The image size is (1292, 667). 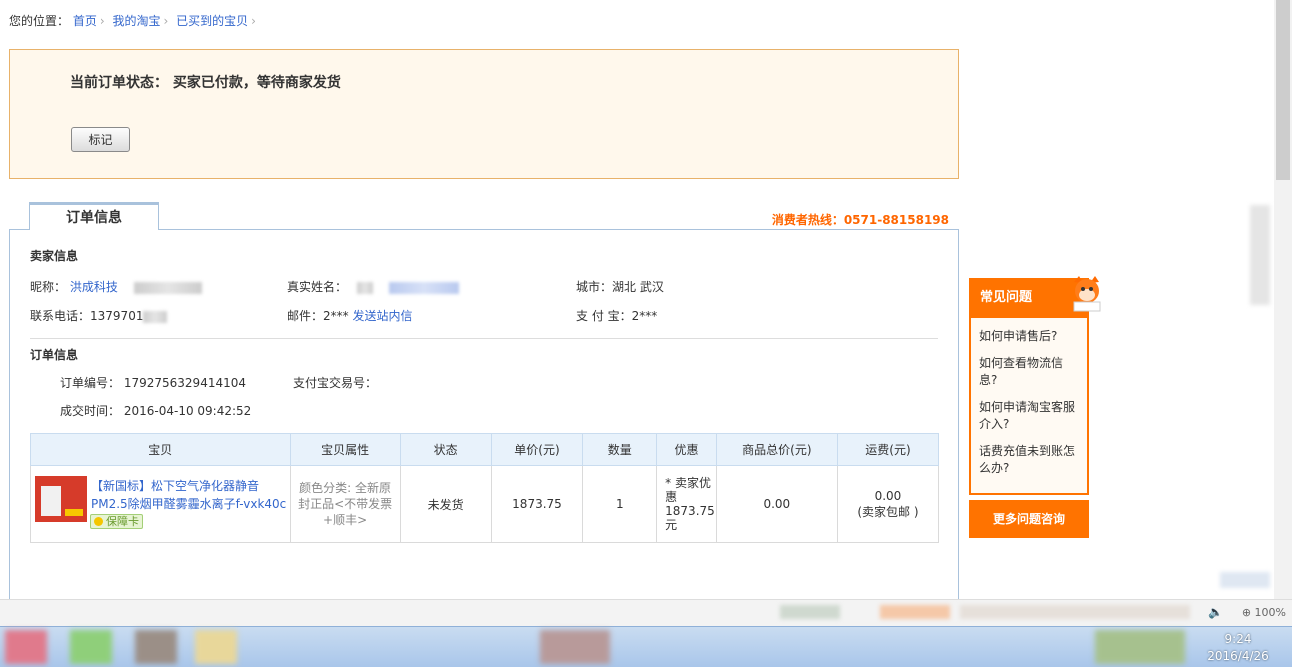 I want to click on email-label: 邮件：, so click(x=305, y=316).